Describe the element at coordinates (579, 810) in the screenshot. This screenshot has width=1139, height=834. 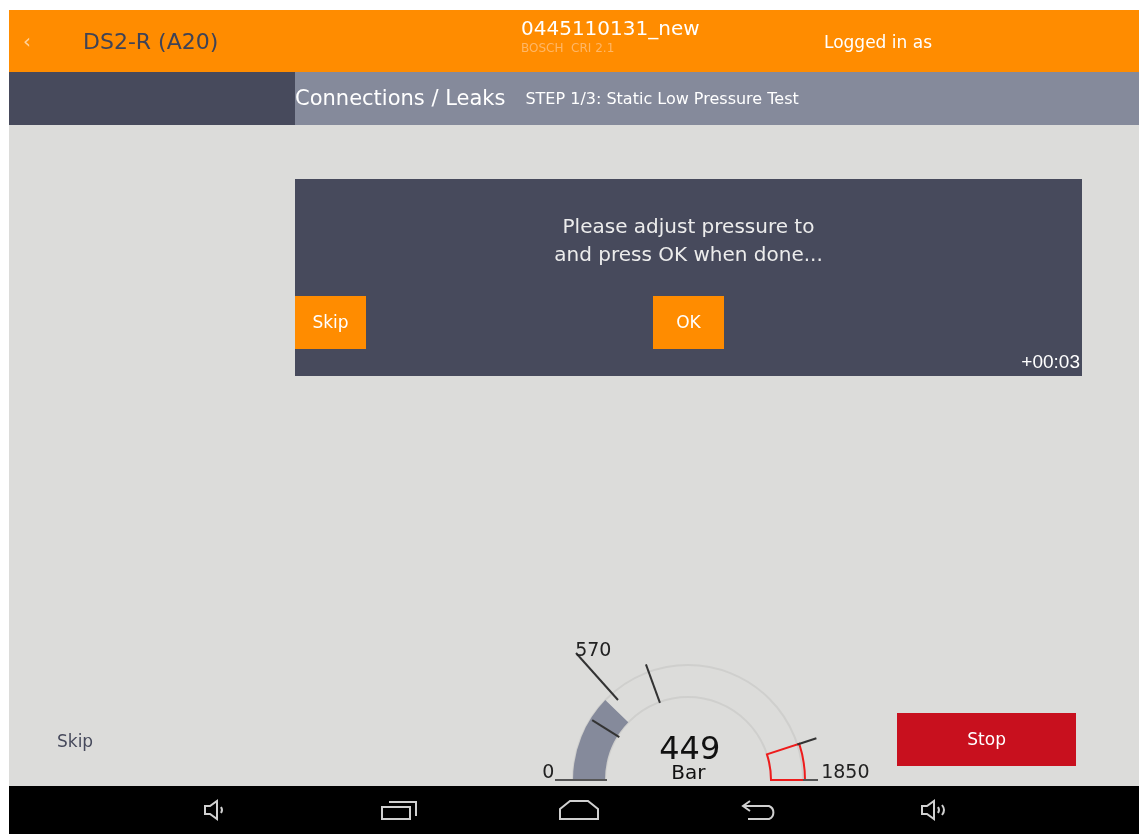
I see `home-icon` at that location.